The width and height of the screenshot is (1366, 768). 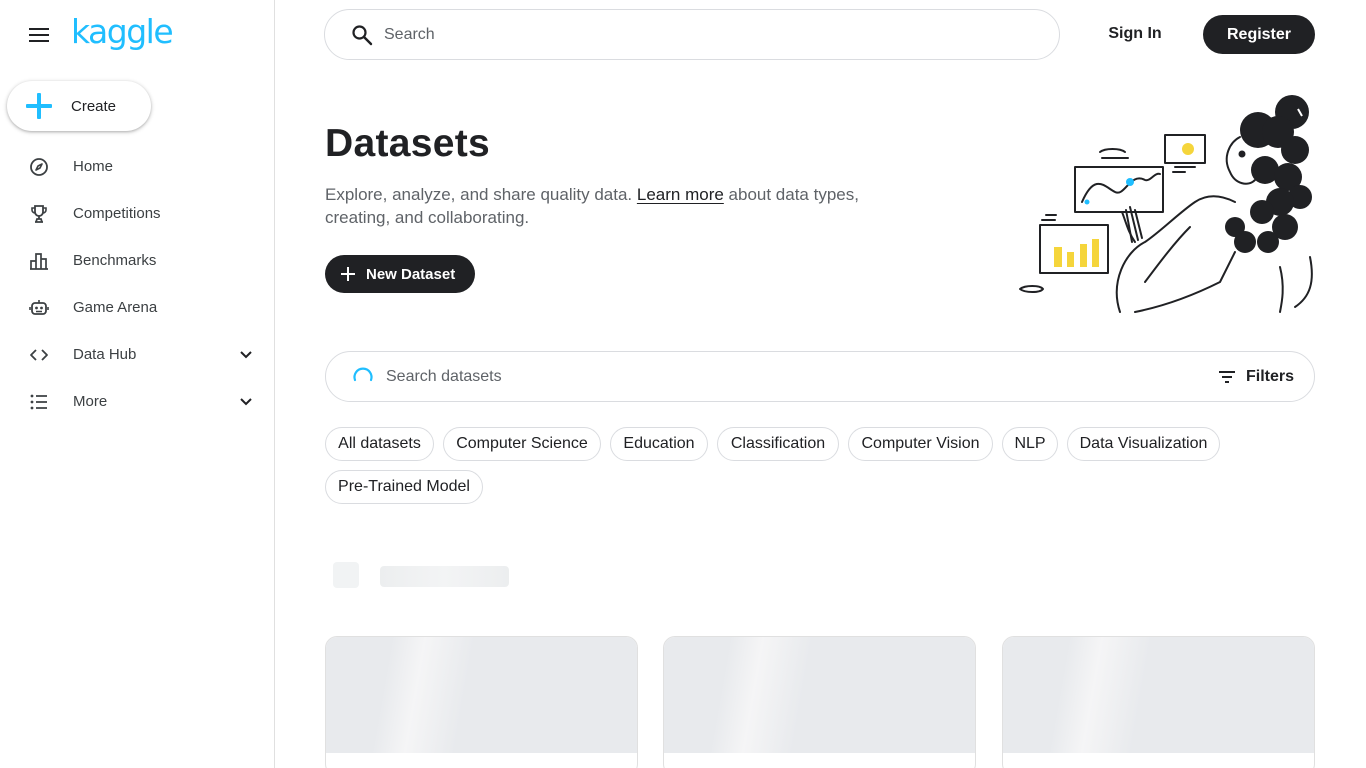 What do you see at coordinates (404, 487) in the screenshot?
I see `chip-pre-trained-model: Pre-Trained Model` at bounding box center [404, 487].